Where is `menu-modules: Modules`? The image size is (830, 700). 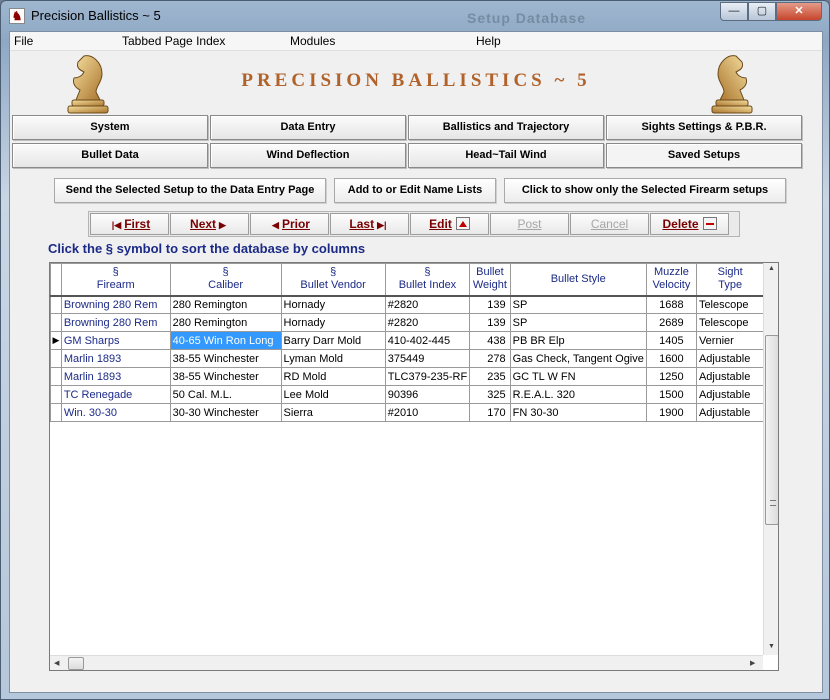 menu-modules: Modules is located at coordinates (312, 41).